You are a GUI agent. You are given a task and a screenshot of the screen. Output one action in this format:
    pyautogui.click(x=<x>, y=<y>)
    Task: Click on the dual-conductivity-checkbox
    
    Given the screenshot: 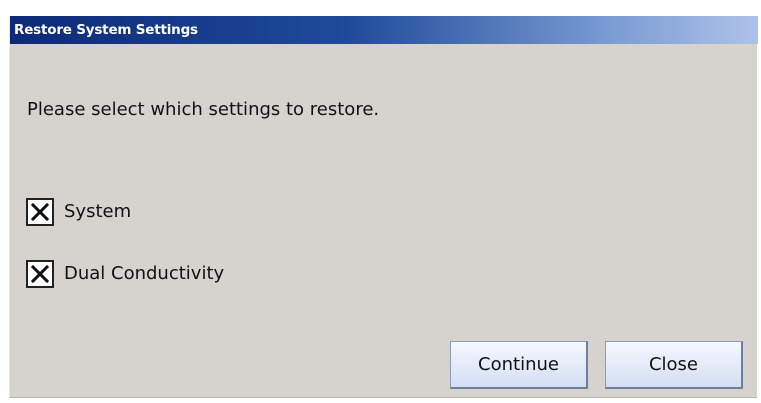 What is the action you would take?
    pyautogui.click(x=40, y=274)
    